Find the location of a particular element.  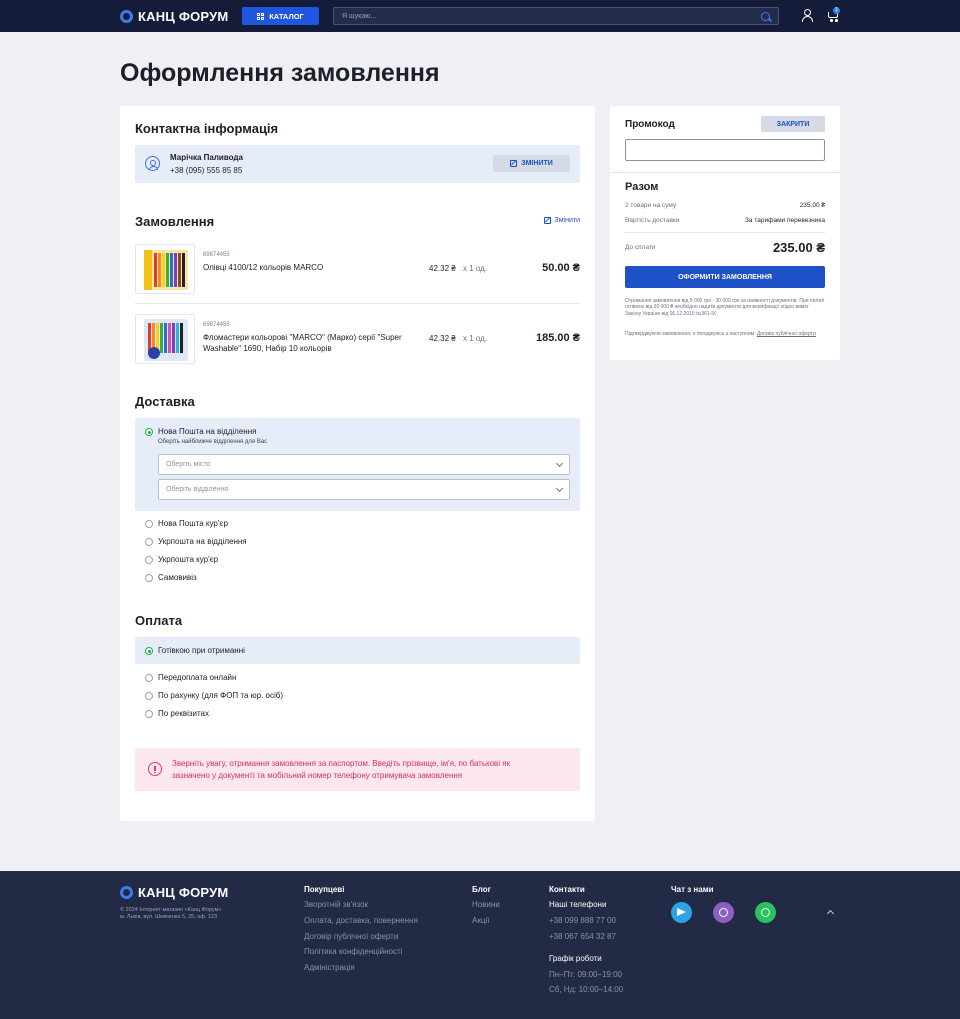

promo-close-button: ЗАКРИТИ is located at coordinates (793, 124).